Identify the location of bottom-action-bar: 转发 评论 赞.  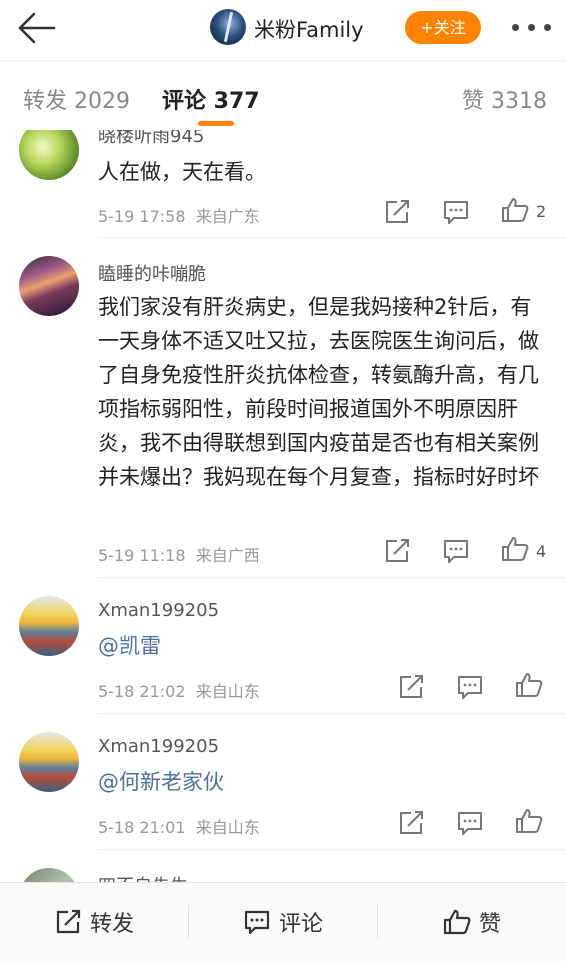
(283, 921).